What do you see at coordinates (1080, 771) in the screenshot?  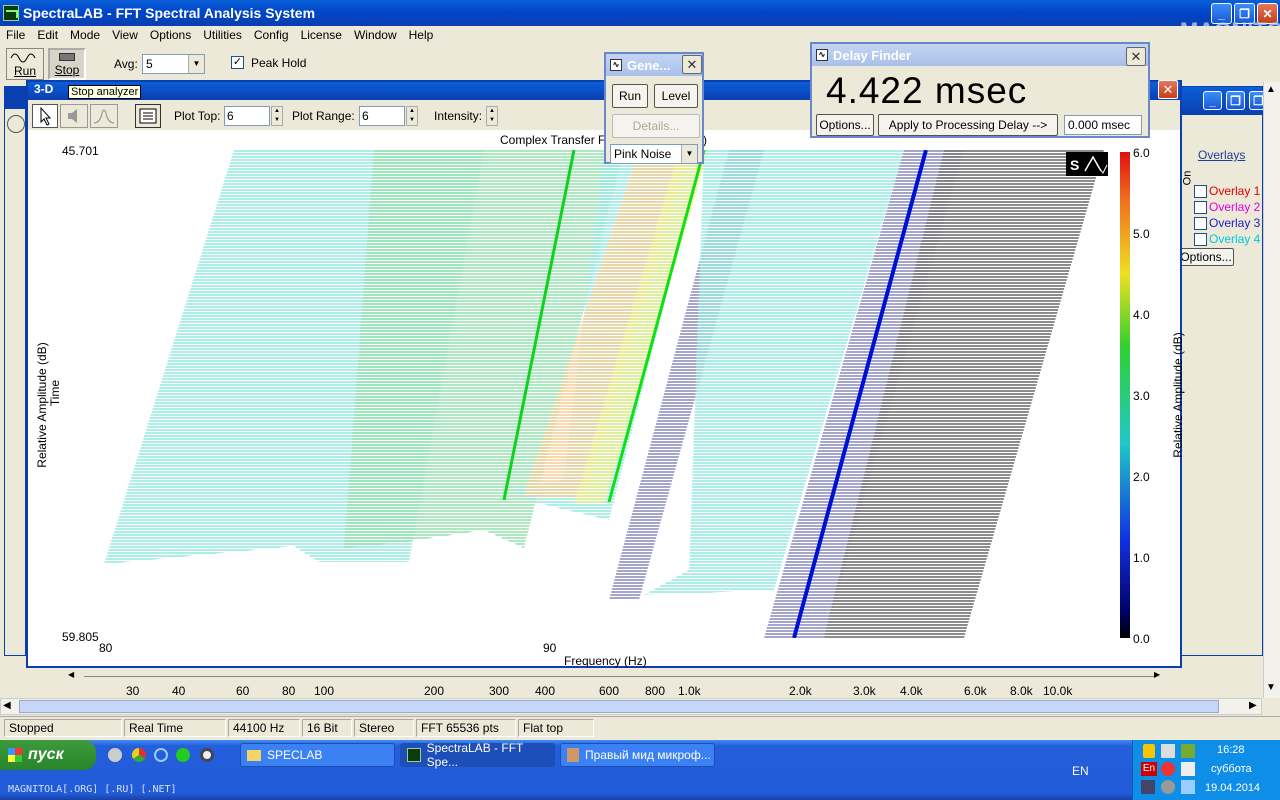 I see `language-indicator: EN` at bounding box center [1080, 771].